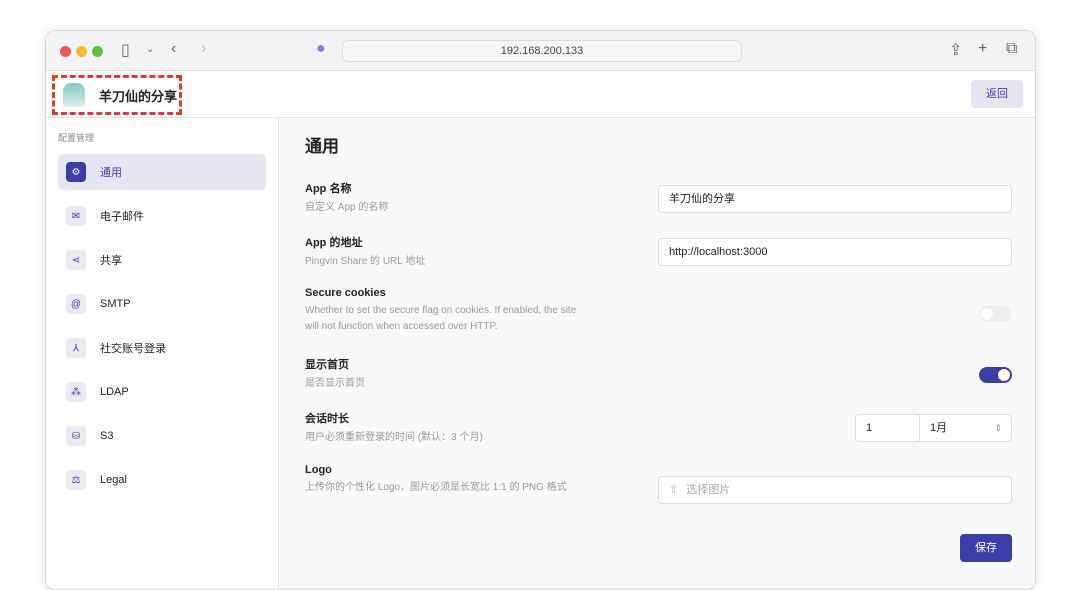 This screenshot has height=590, width=1080. What do you see at coordinates (674, 490) in the screenshot?
I see `upload-icon: ⇧` at bounding box center [674, 490].